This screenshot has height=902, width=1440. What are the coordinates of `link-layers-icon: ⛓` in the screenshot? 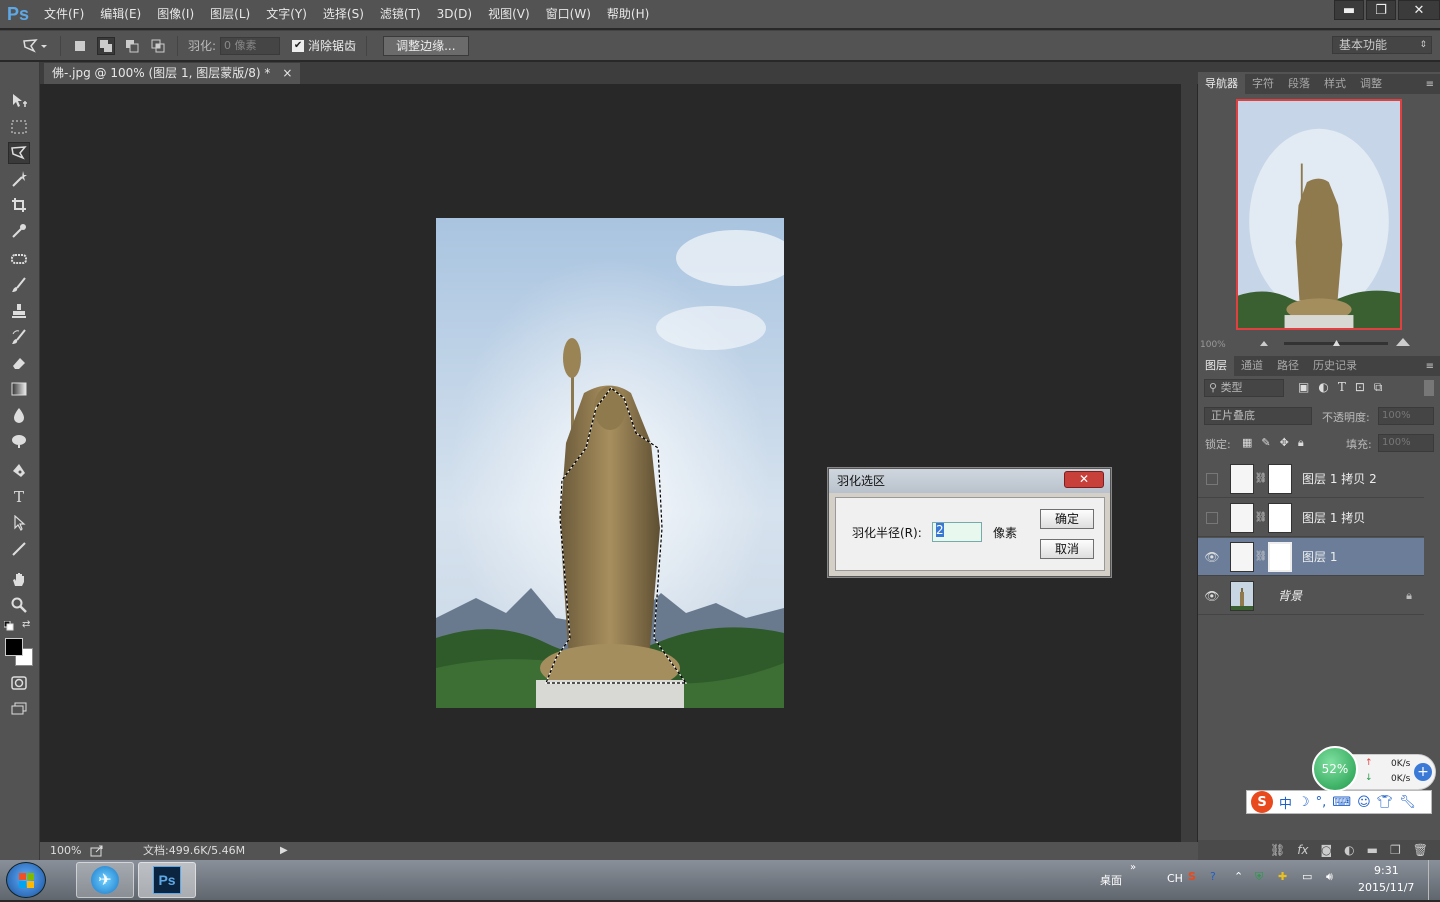 It's located at (1277, 850).